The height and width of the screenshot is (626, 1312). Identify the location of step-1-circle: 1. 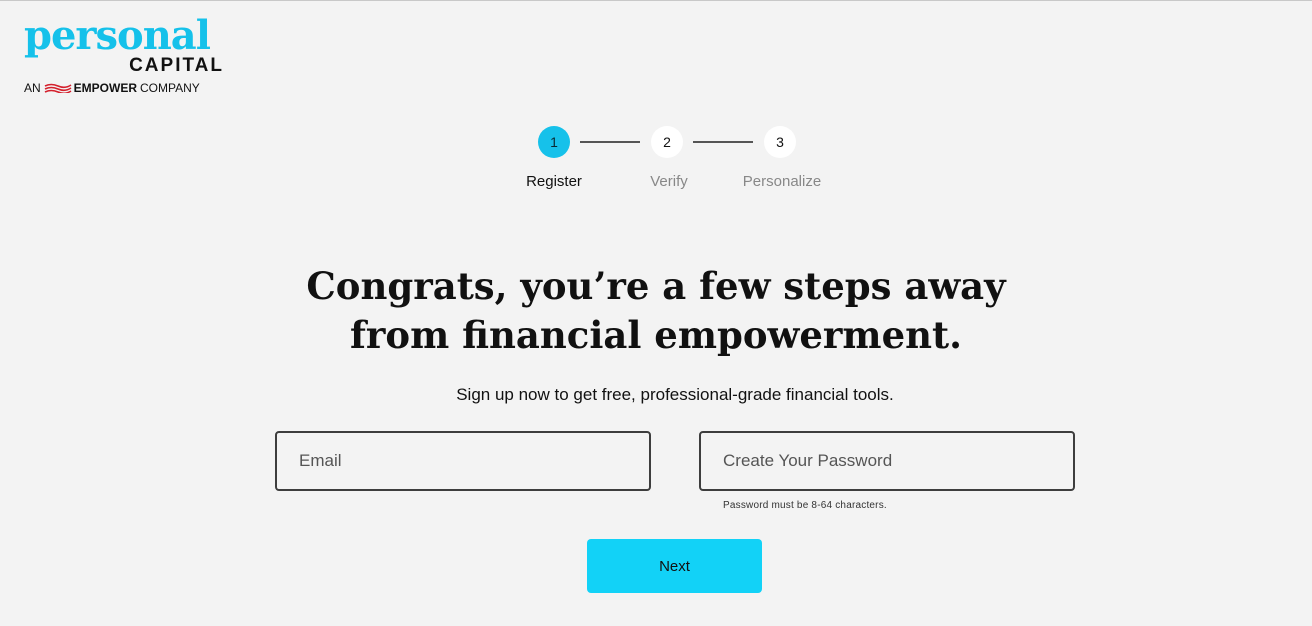
(554, 142).